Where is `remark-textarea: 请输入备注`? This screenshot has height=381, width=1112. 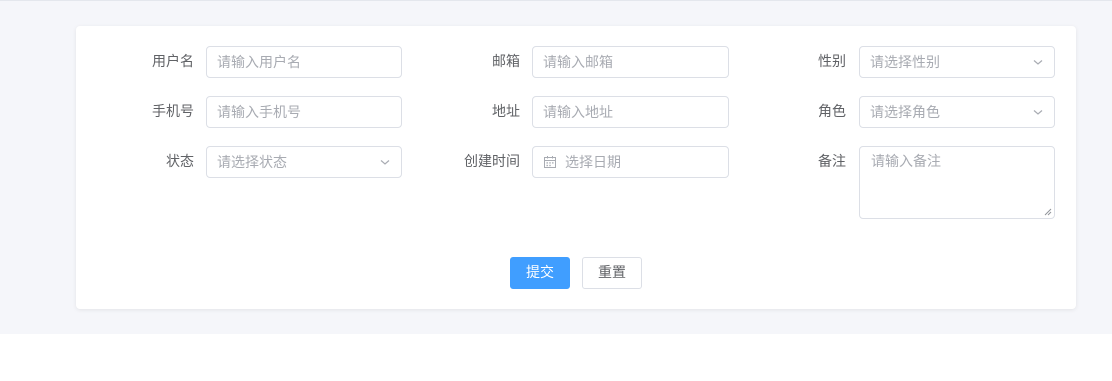
remark-textarea: 请输入备注 is located at coordinates (957, 182).